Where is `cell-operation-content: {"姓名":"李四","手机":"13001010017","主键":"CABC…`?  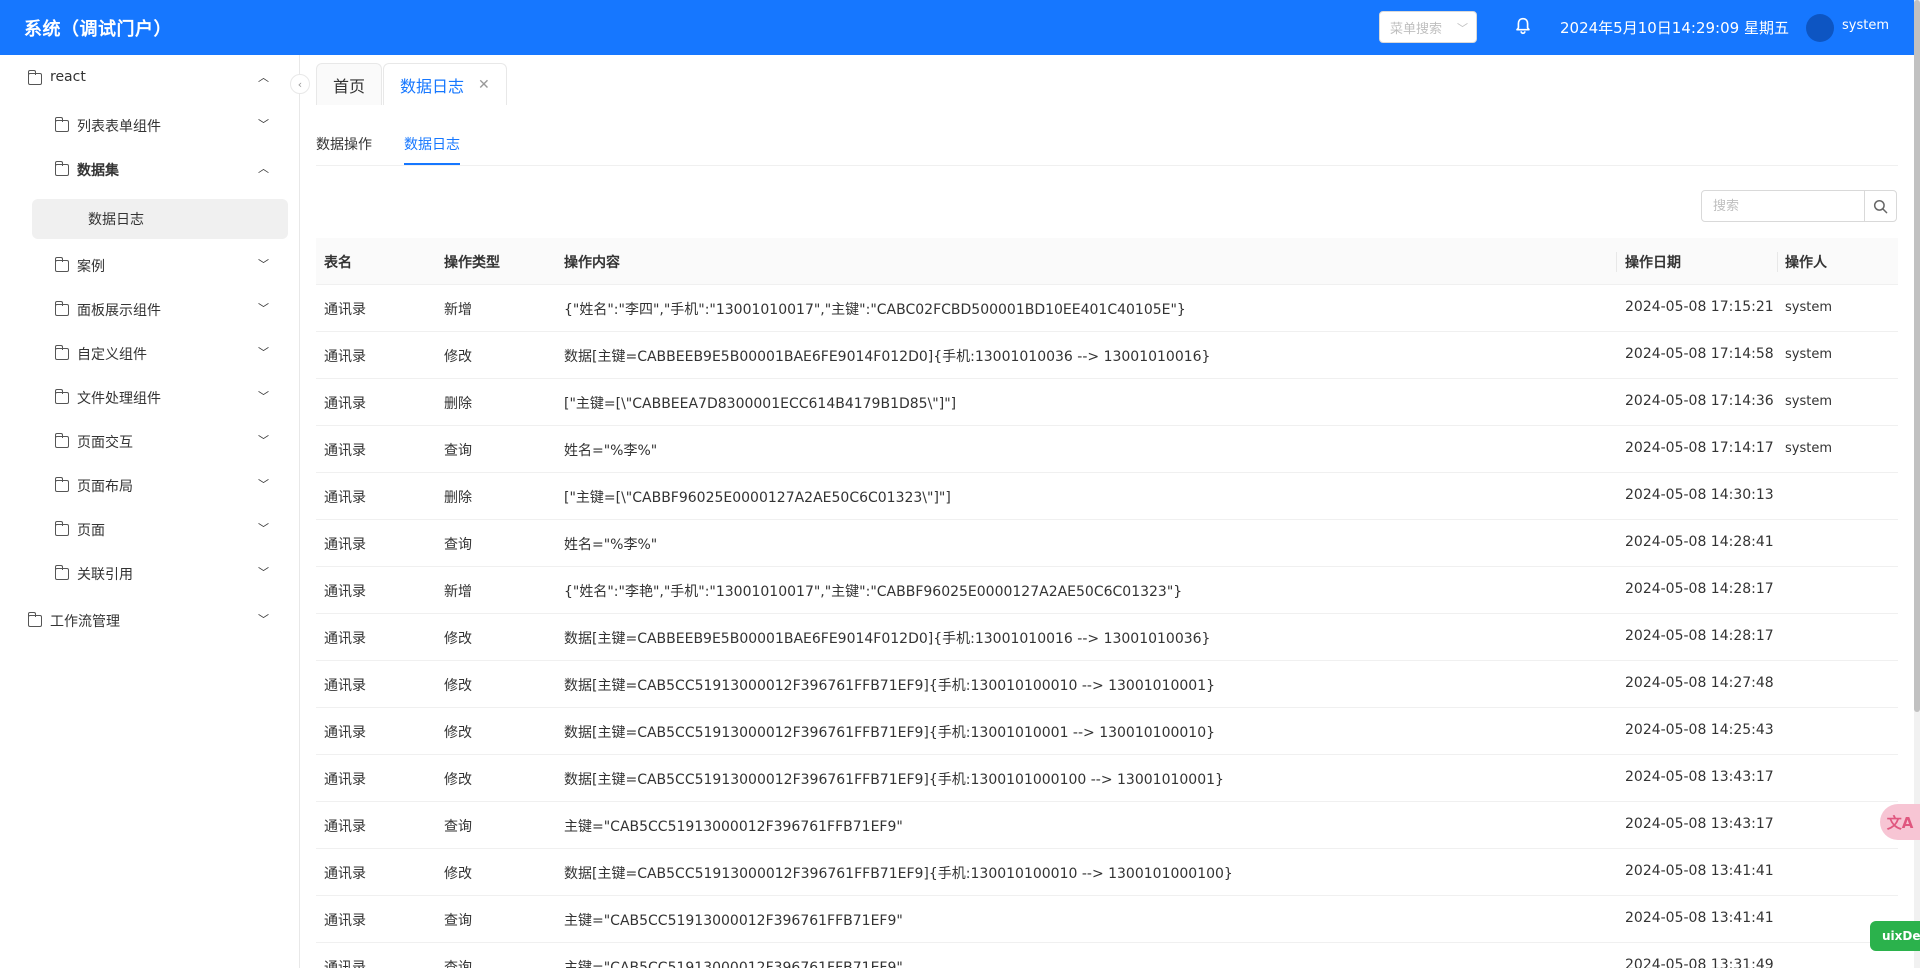 cell-operation-content: {"姓名":"李四","手机":"13001010017","主键":"CABC… is located at coordinates (875, 310).